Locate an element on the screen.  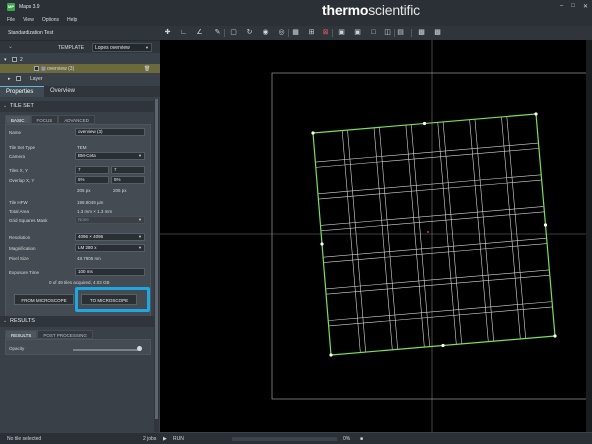
delete-icon: 🗑 is located at coordinates (147, 69).